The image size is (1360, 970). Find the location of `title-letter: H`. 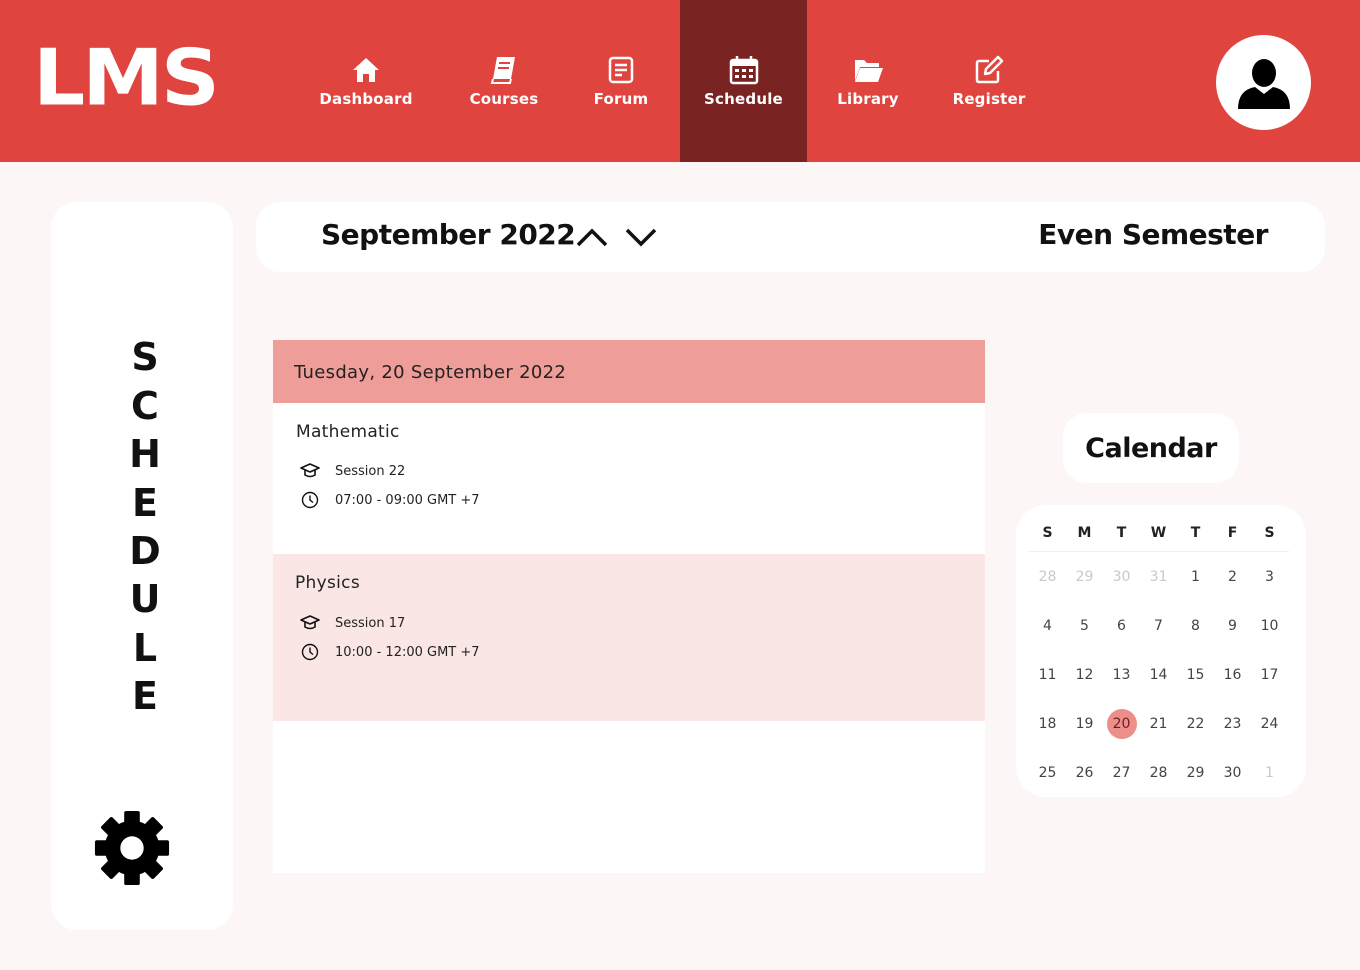

title-letter: H is located at coordinates (145, 454).